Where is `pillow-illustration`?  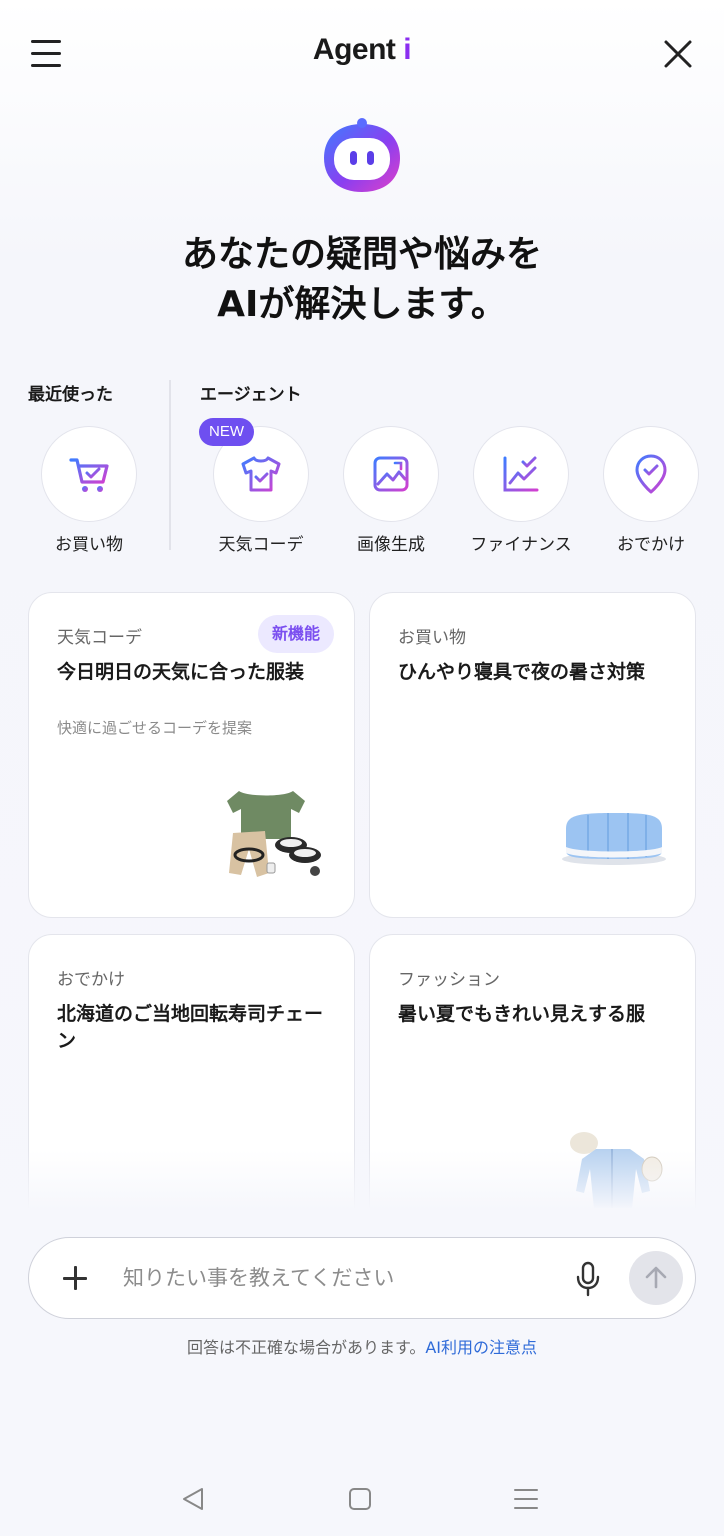
pillow-illustration is located at coordinates (614, 839).